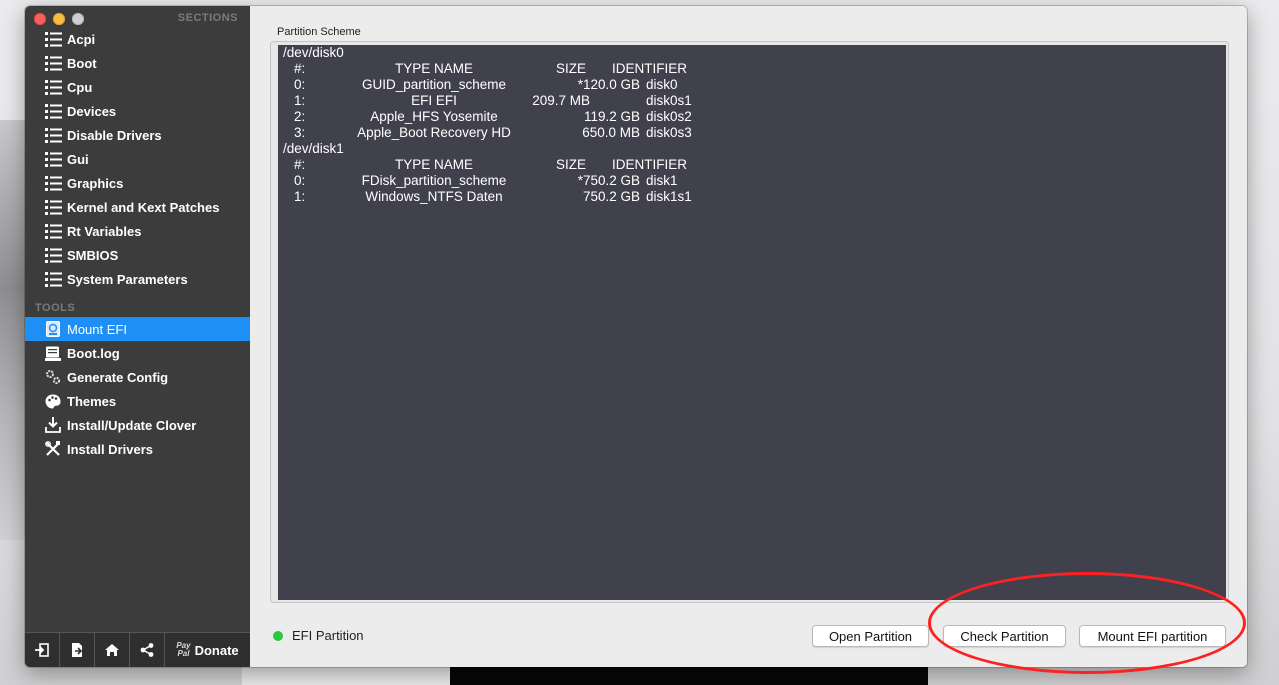 The height and width of the screenshot is (685, 1279). Describe the element at coordinates (132, 425) in the screenshot. I see `sidebar-item-label: Install/Update Clover` at that location.